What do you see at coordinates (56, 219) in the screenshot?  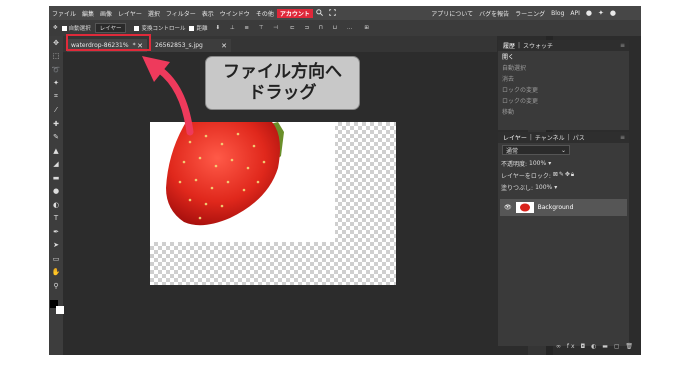 I see `text-tool-icon: T` at bounding box center [56, 219].